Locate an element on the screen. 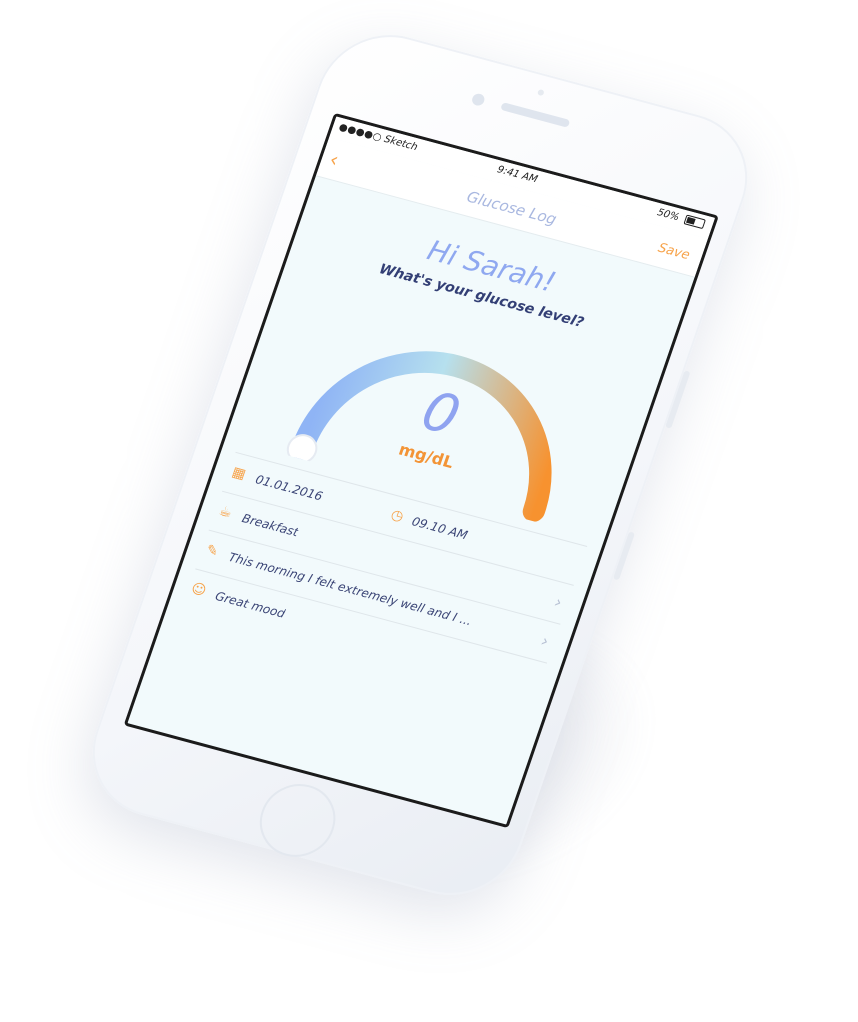 The image size is (858, 1022). earpiece-speaker is located at coordinates (535, 115).